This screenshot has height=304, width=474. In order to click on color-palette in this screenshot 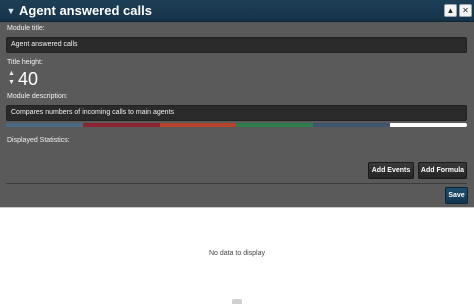, I will do `click(236, 125)`.